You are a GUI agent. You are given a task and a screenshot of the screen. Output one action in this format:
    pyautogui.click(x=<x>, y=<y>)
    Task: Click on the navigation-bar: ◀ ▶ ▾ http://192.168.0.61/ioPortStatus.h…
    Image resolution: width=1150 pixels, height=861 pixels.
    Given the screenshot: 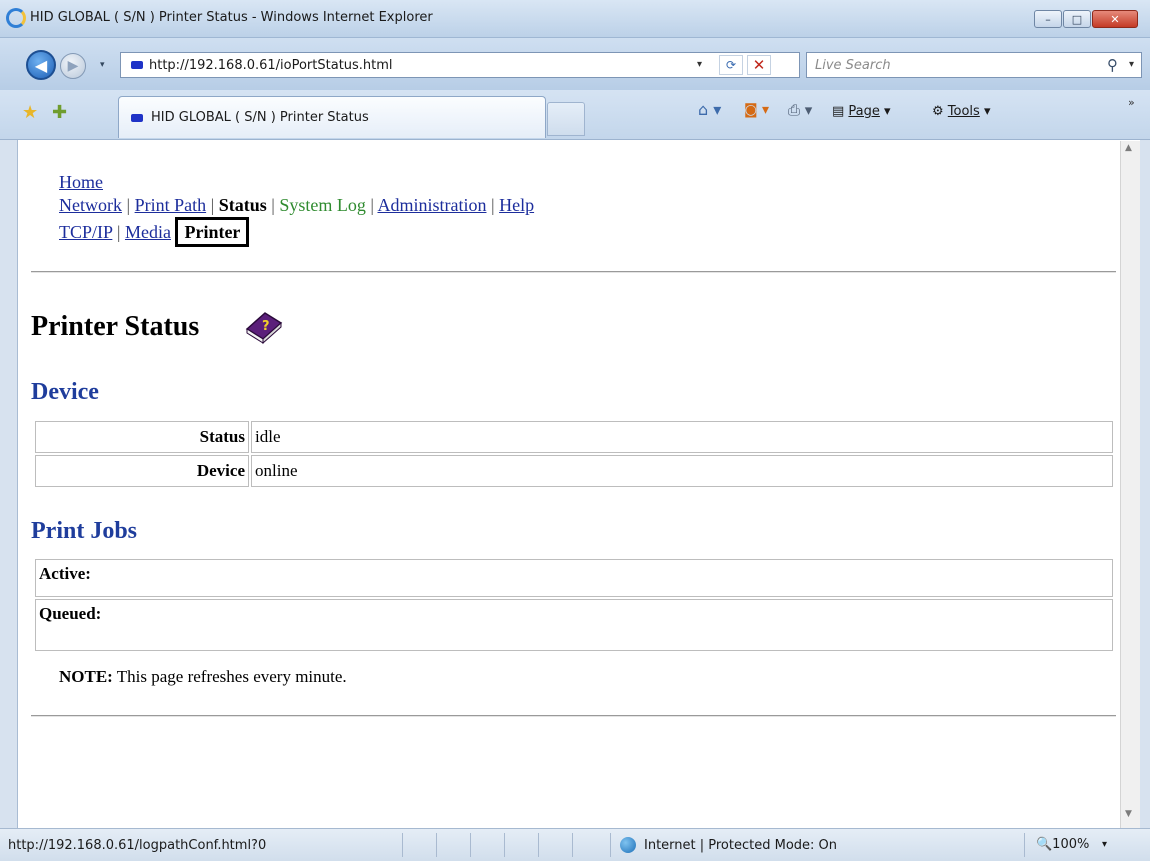 What is the action you would take?
    pyautogui.click(x=575, y=64)
    